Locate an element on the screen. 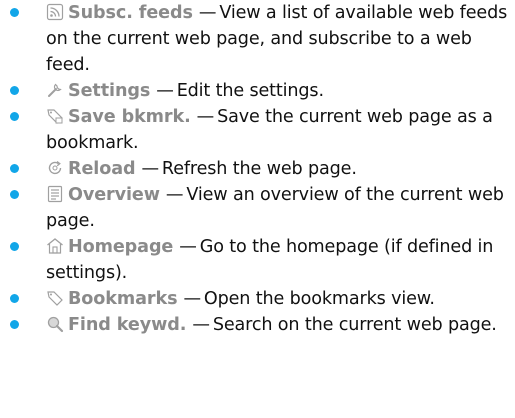  list-item: Reload — Refresh the web page. is located at coordinates (257, 169).